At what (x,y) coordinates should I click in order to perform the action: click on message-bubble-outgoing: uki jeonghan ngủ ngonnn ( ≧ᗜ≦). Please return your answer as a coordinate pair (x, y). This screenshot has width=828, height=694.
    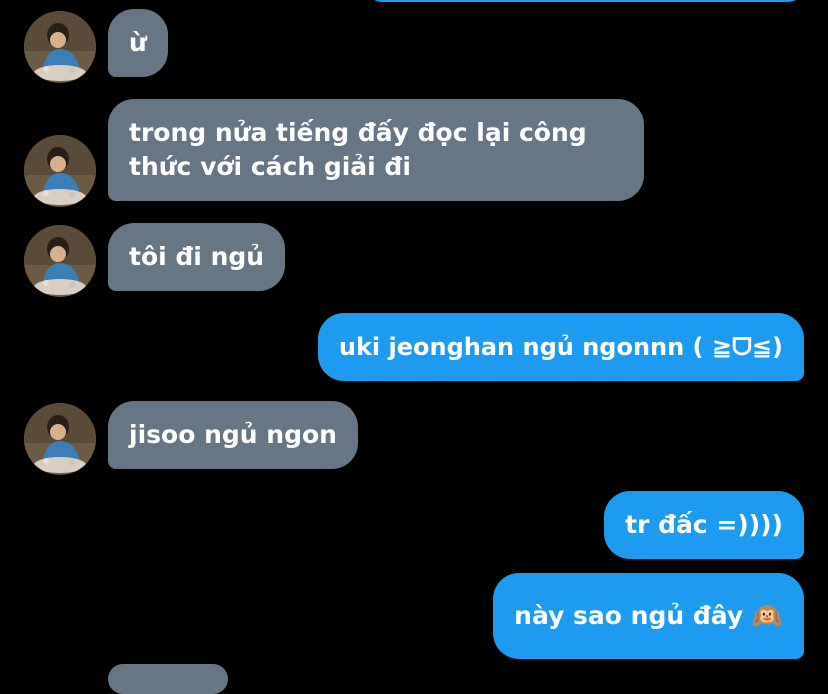
    Looking at the image, I should click on (560, 347).